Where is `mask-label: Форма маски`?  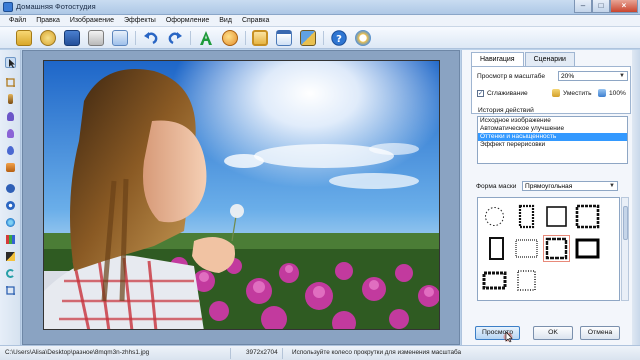
mask-label: Форма маски is located at coordinates (496, 186).